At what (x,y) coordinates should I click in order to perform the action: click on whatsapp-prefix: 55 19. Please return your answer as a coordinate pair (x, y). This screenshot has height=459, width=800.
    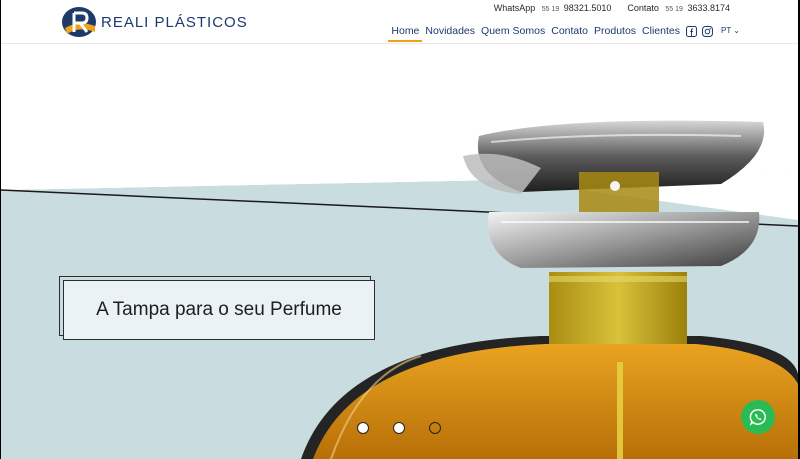
    Looking at the image, I should click on (550, 9).